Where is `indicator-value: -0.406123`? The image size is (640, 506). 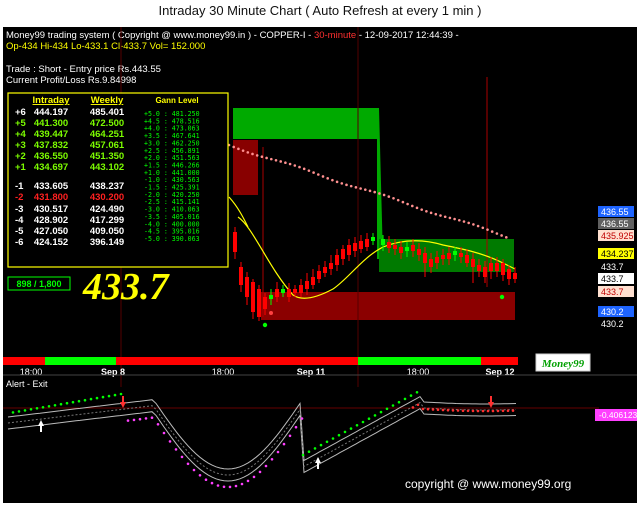 indicator-value: -0.406123 is located at coordinates (618, 415).